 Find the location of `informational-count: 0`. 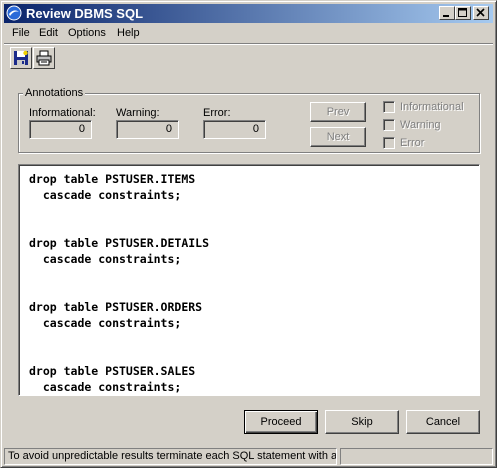

informational-count: 0 is located at coordinates (60, 129).